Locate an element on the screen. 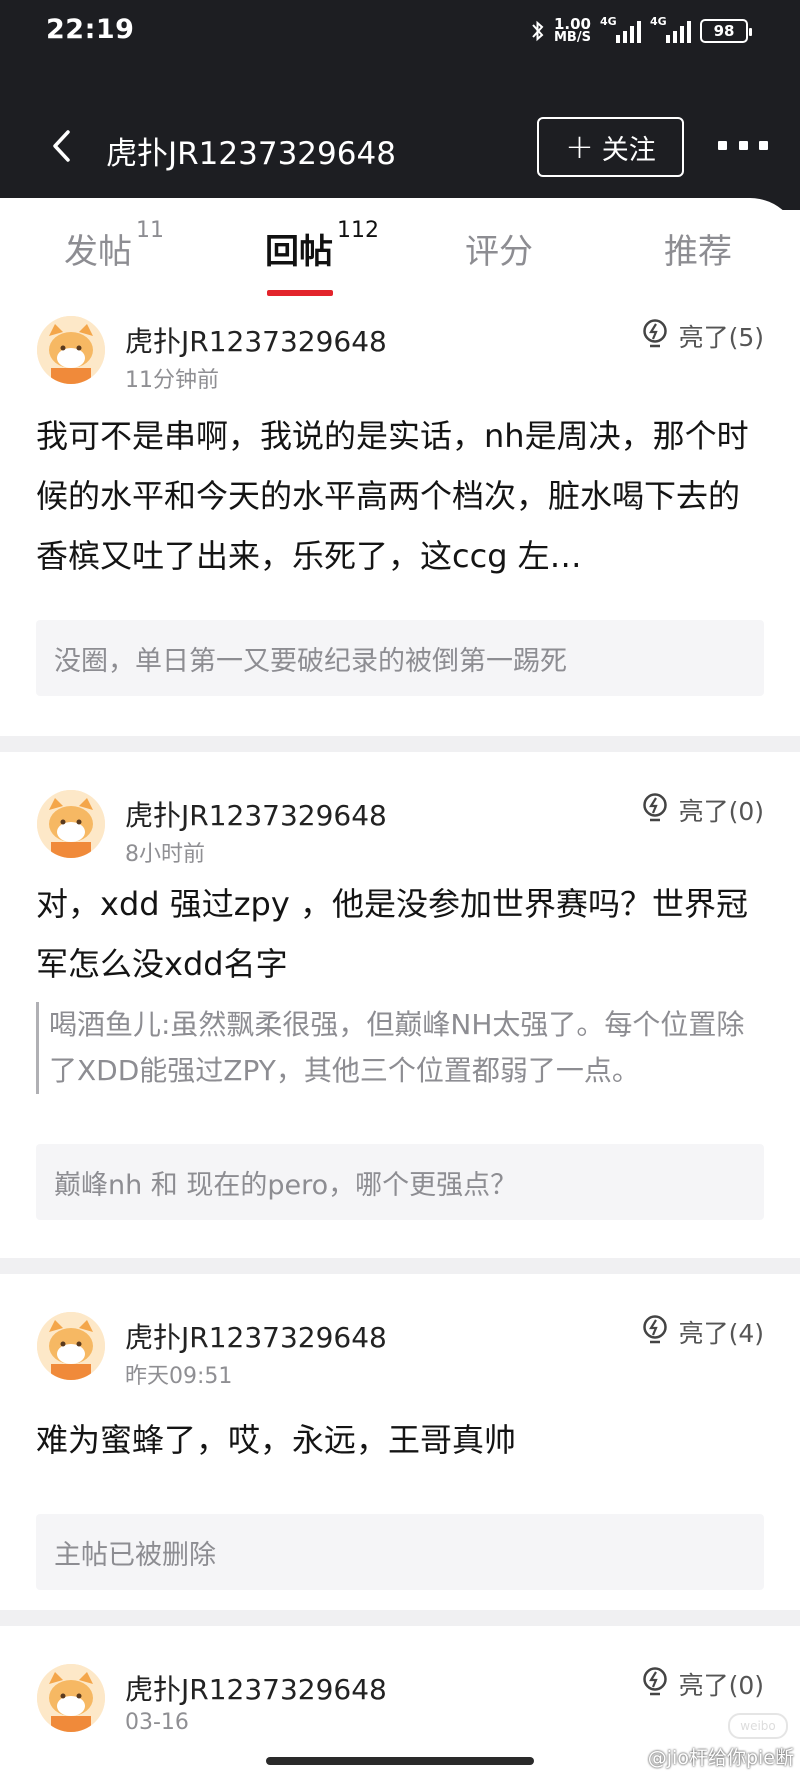 This screenshot has height=1778, width=800. page-title: 虎扑JR1237329648 is located at coordinates (251, 154).